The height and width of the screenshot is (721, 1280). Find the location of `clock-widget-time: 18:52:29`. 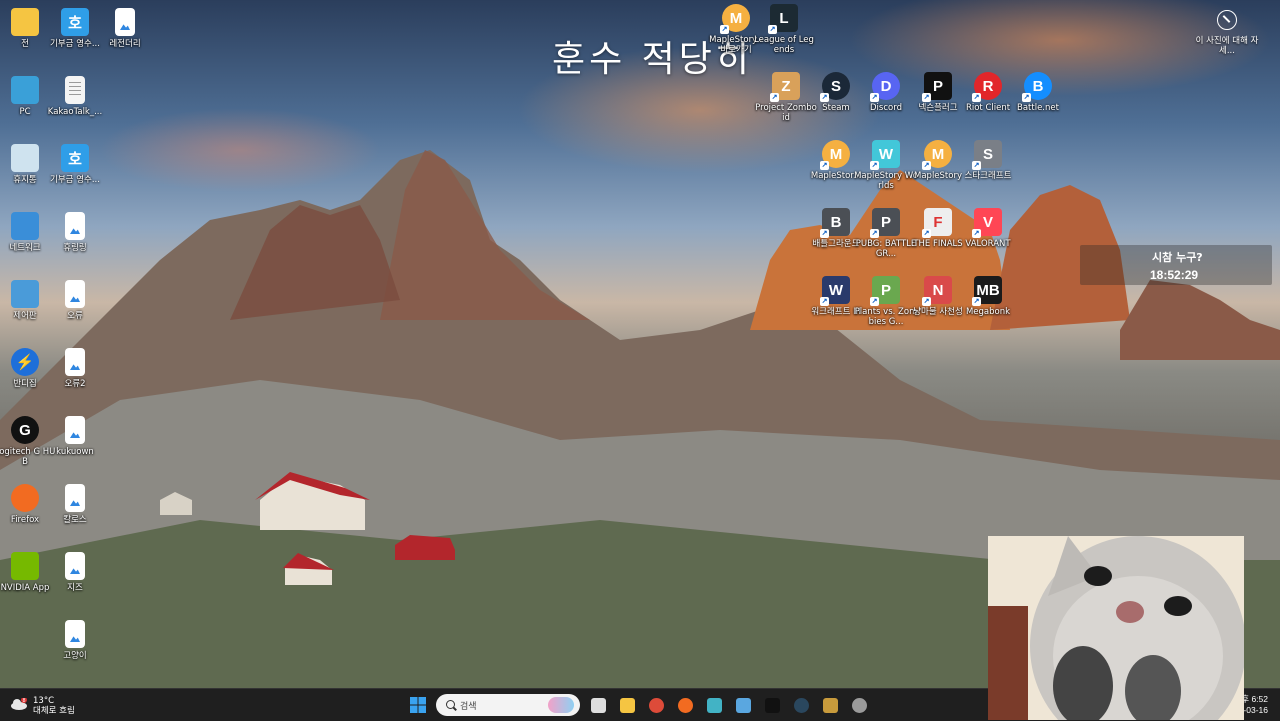

clock-widget-time: 18:52:29 is located at coordinates (1174, 275).